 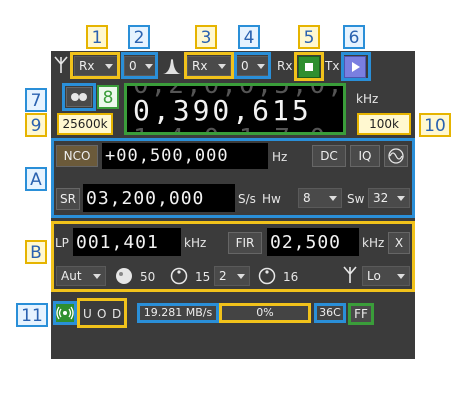 I want to click on sample-rate-unit: S/s, so click(x=247, y=199).